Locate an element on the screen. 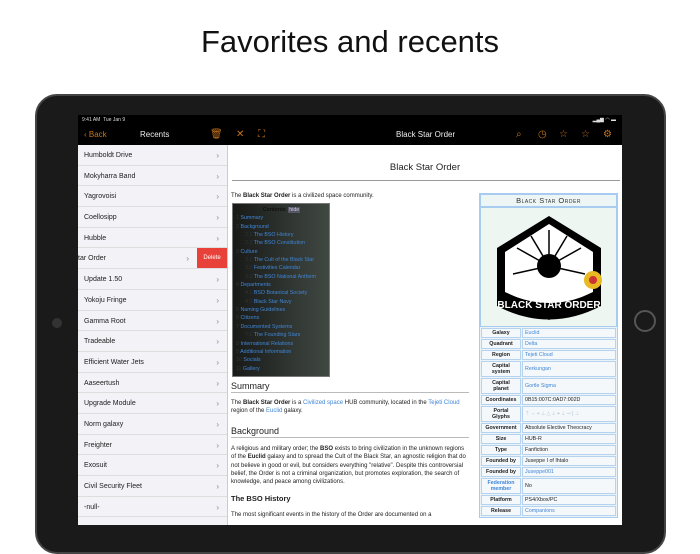 The height and width of the screenshot is (554, 700). toc-item: 3.1 The Cult of the Black Star is located at coordinates (281, 260).